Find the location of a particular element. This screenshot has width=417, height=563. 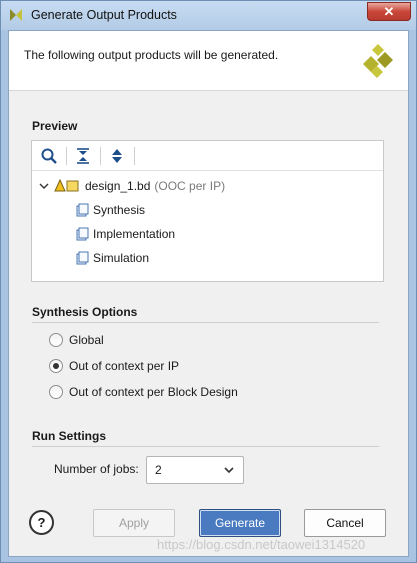

window-title: Generate Output Products is located at coordinates (104, 15).